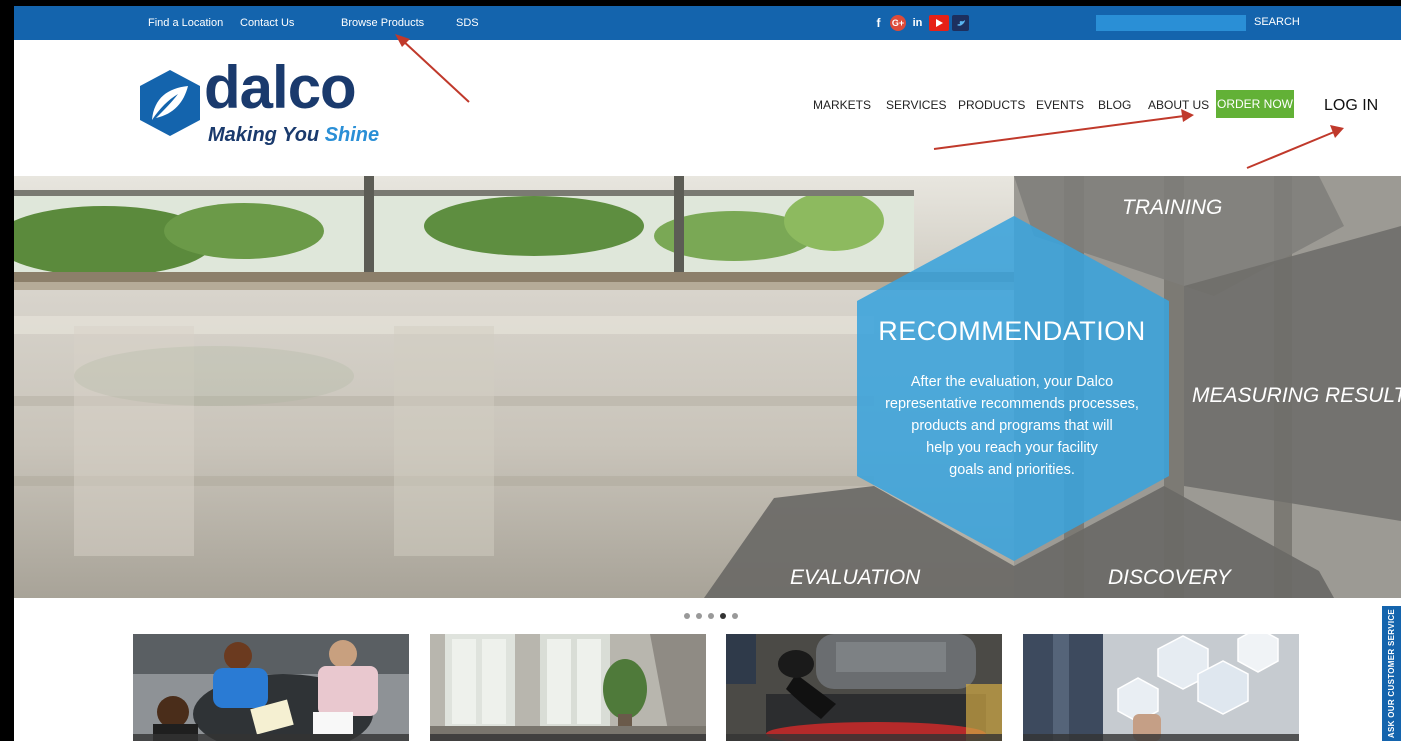 Image resolution: width=1401 pixels, height=741 pixels. I want to click on logo-hexagon-icon, so click(170, 103).